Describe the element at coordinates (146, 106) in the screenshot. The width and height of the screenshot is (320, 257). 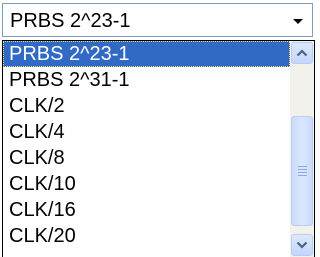
I see `list-item: CLK/2` at that location.